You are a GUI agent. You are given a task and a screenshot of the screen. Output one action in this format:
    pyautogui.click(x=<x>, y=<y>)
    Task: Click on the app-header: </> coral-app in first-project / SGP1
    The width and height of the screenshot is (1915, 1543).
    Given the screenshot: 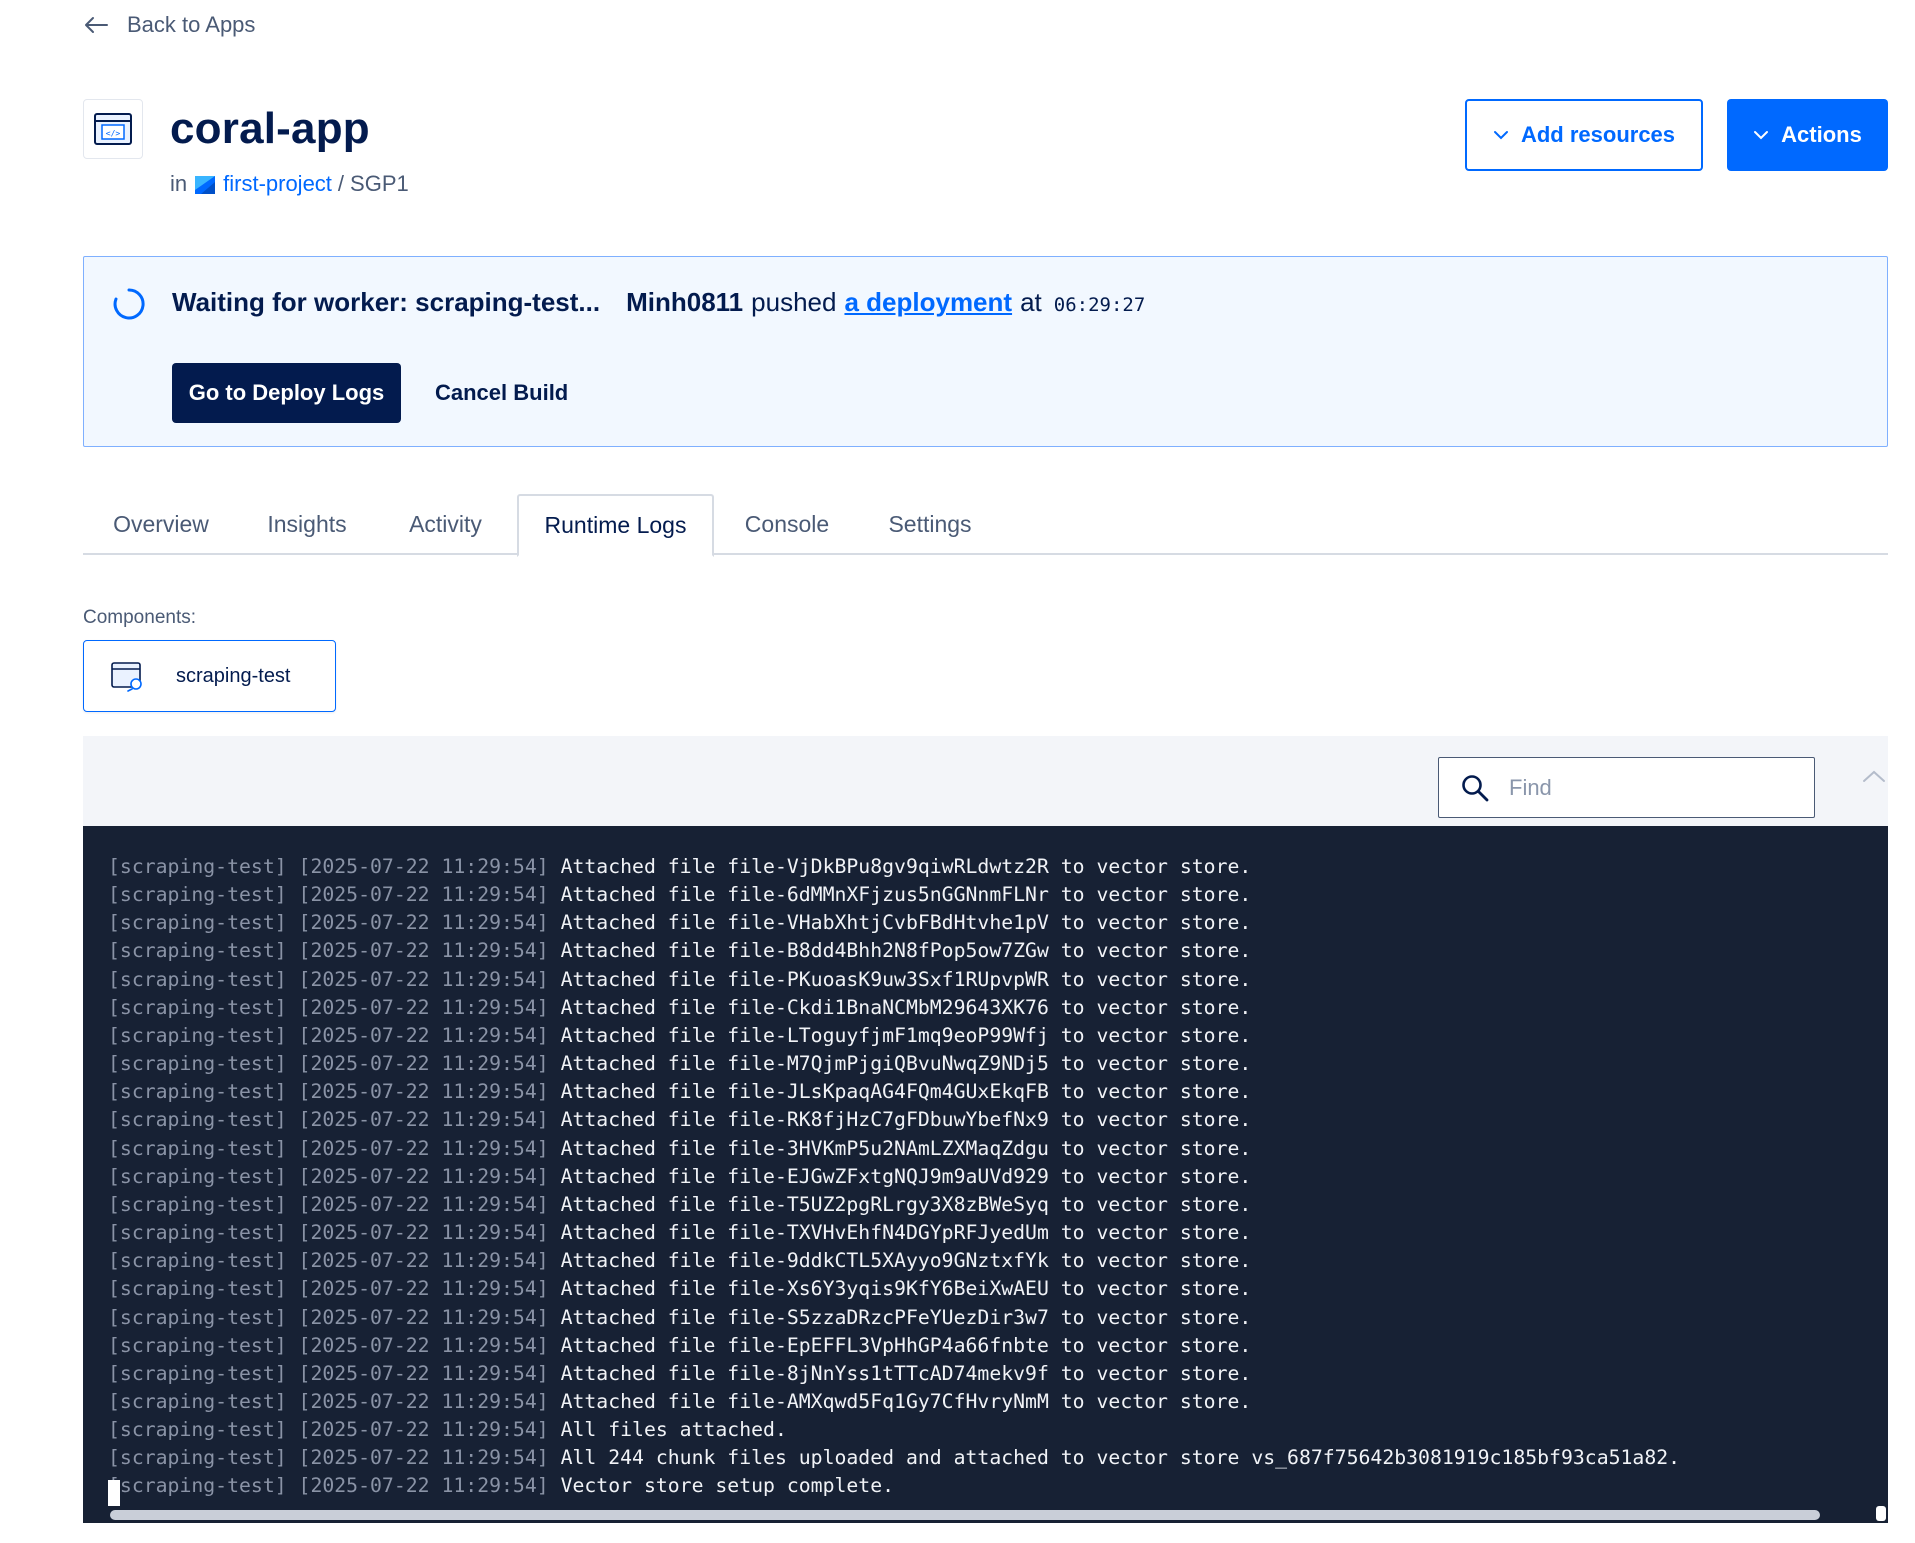 What is the action you would take?
    pyautogui.click(x=246, y=148)
    